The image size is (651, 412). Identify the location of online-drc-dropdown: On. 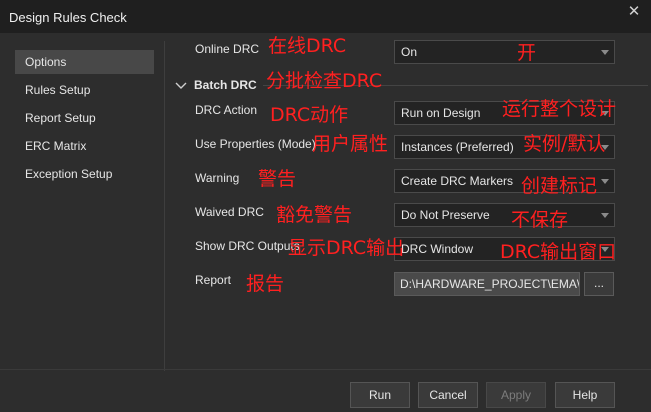
(504, 52).